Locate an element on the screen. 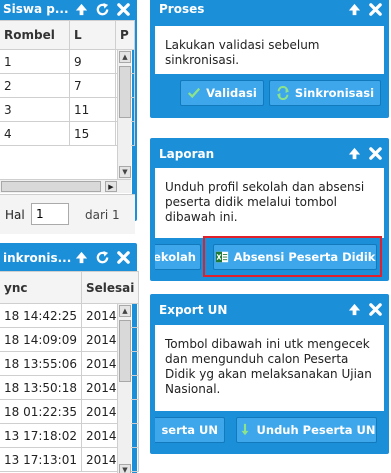 This screenshot has height=473, width=391. page-number-input is located at coordinates (50, 214).